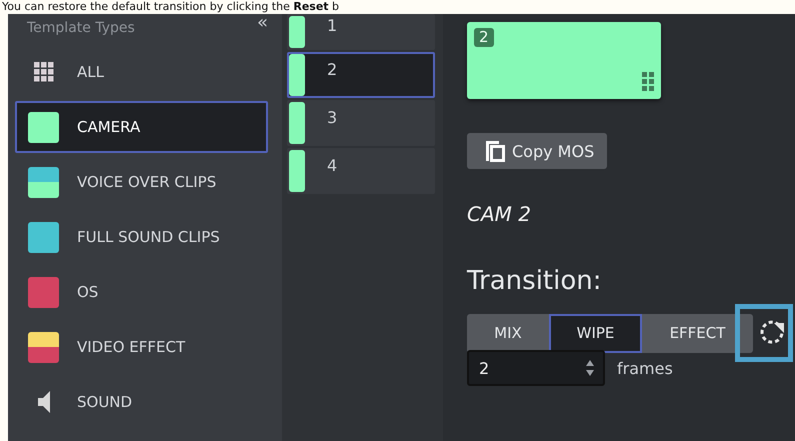 The width and height of the screenshot is (795, 441). What do you see at coordinates (332, 166) in the screenshot?
I see `template-number: 4` at bounding box center [332, 166].